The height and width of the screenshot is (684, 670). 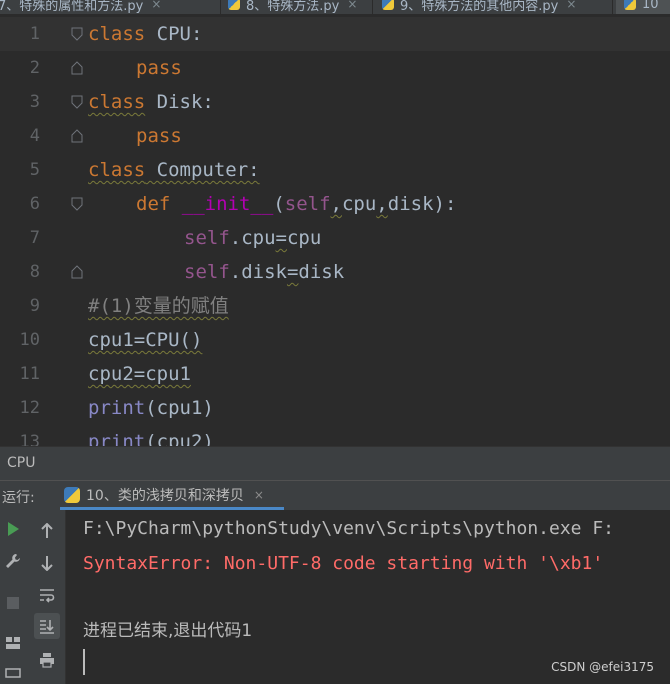 I want to click on line-number: 5, so click(x=34, y=170).